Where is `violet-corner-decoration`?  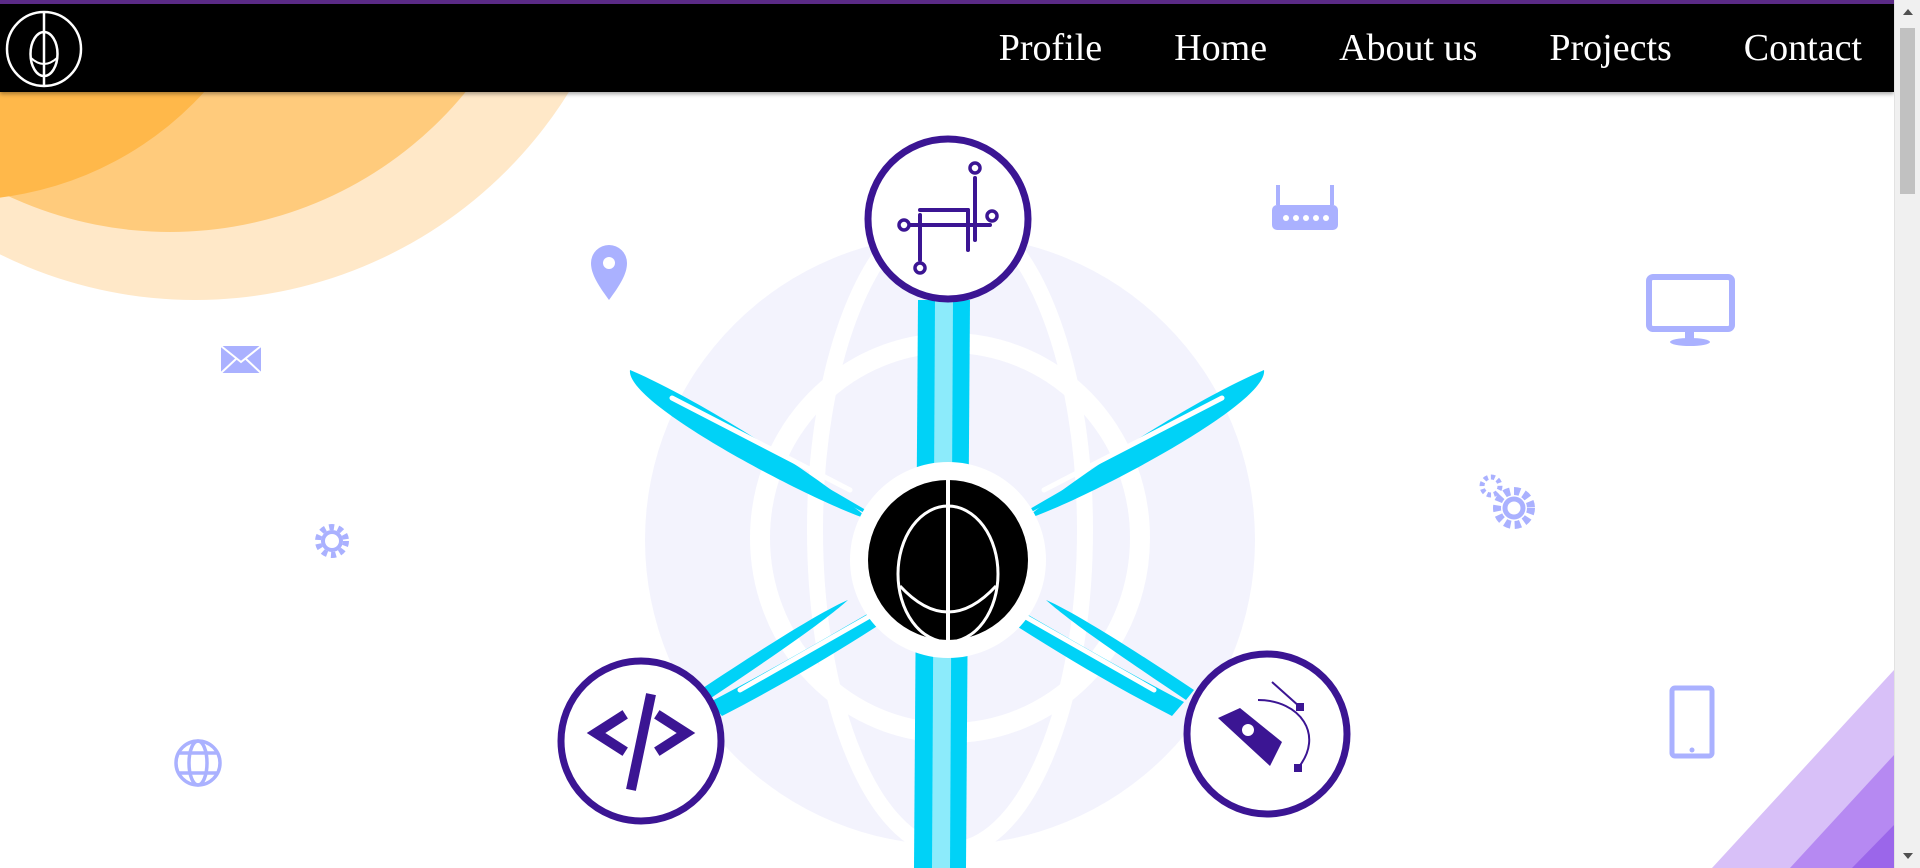
violet-corner-decoration is located at coordinates (1803, 769).